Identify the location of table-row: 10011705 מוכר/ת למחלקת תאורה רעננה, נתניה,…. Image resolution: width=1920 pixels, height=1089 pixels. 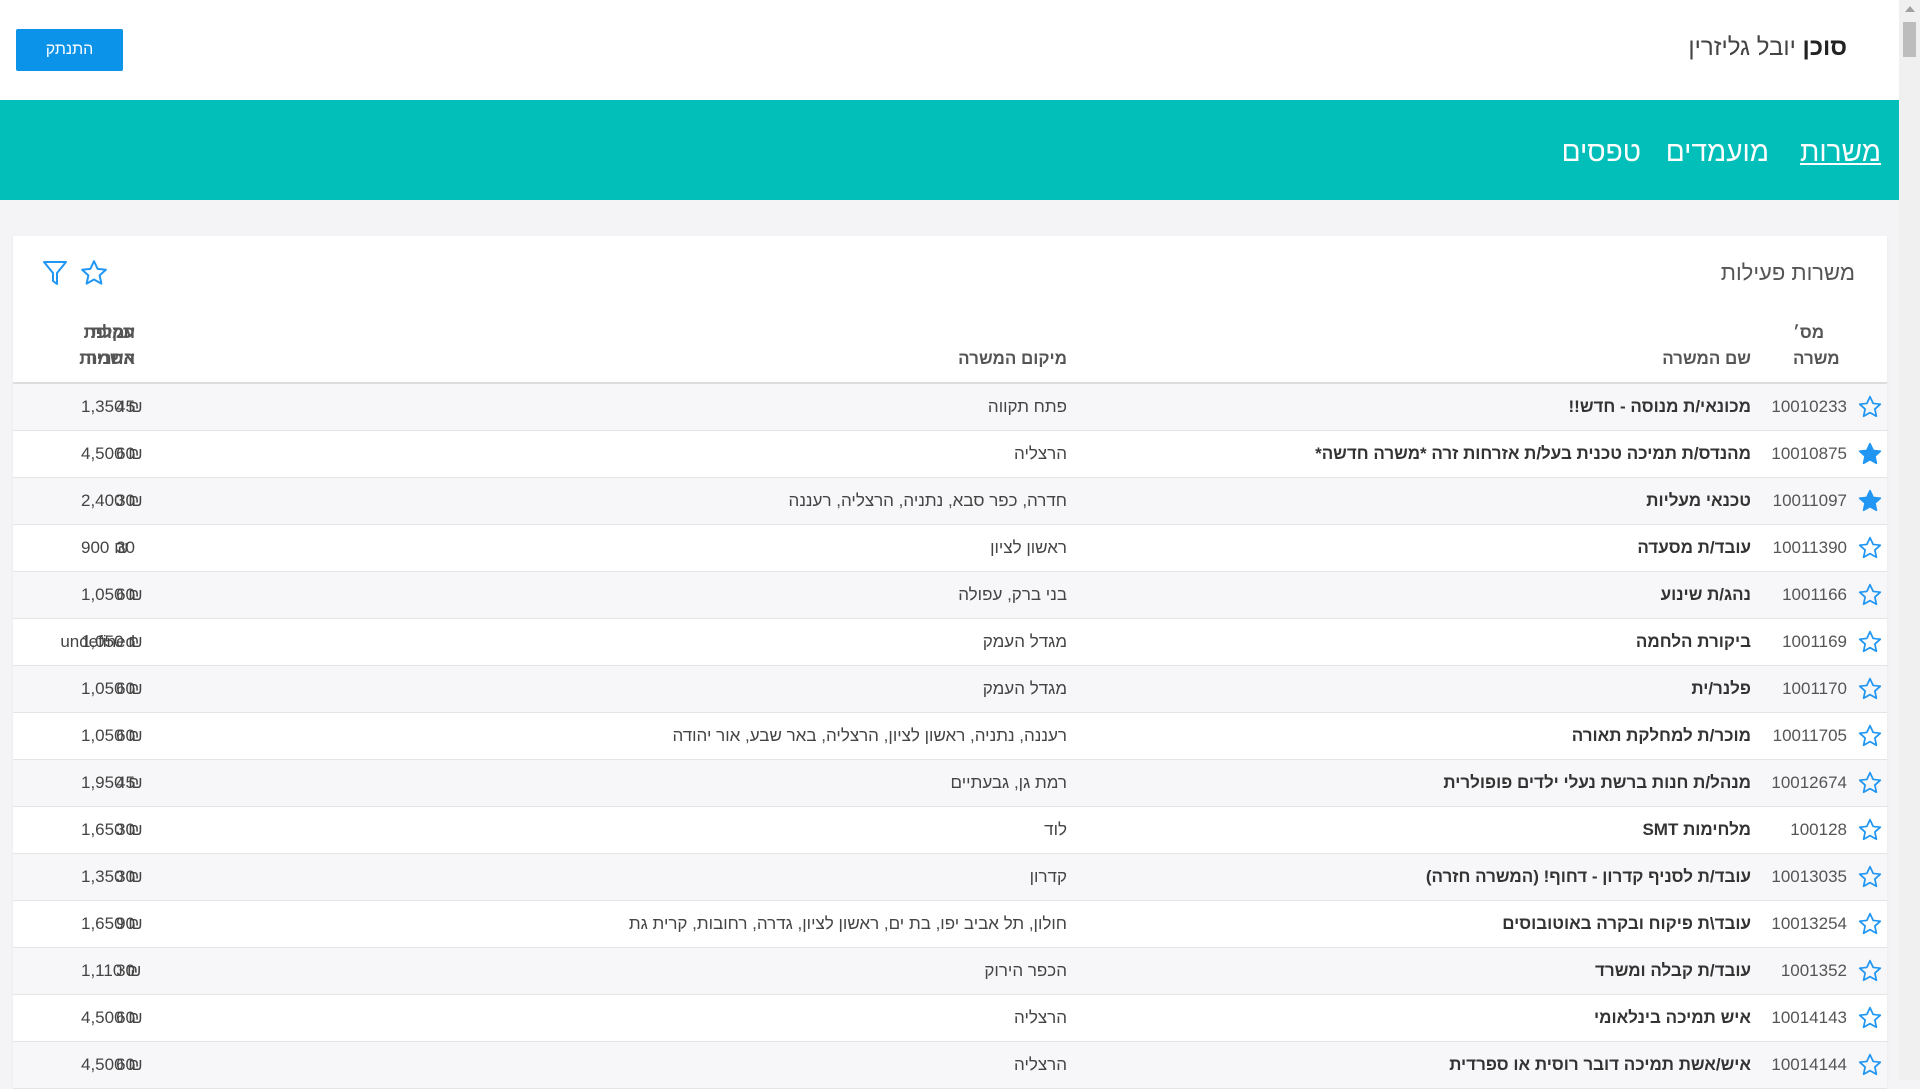
(950, 736).